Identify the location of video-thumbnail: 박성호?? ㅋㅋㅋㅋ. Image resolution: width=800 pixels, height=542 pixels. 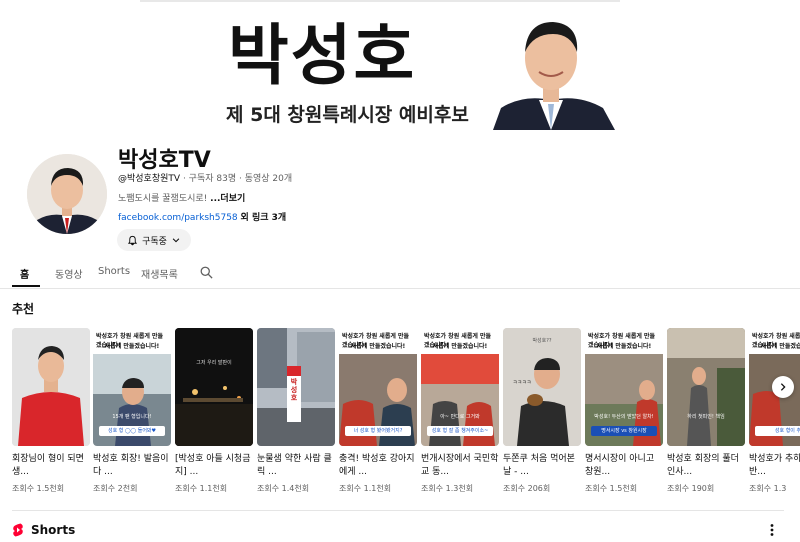
(542, 387).